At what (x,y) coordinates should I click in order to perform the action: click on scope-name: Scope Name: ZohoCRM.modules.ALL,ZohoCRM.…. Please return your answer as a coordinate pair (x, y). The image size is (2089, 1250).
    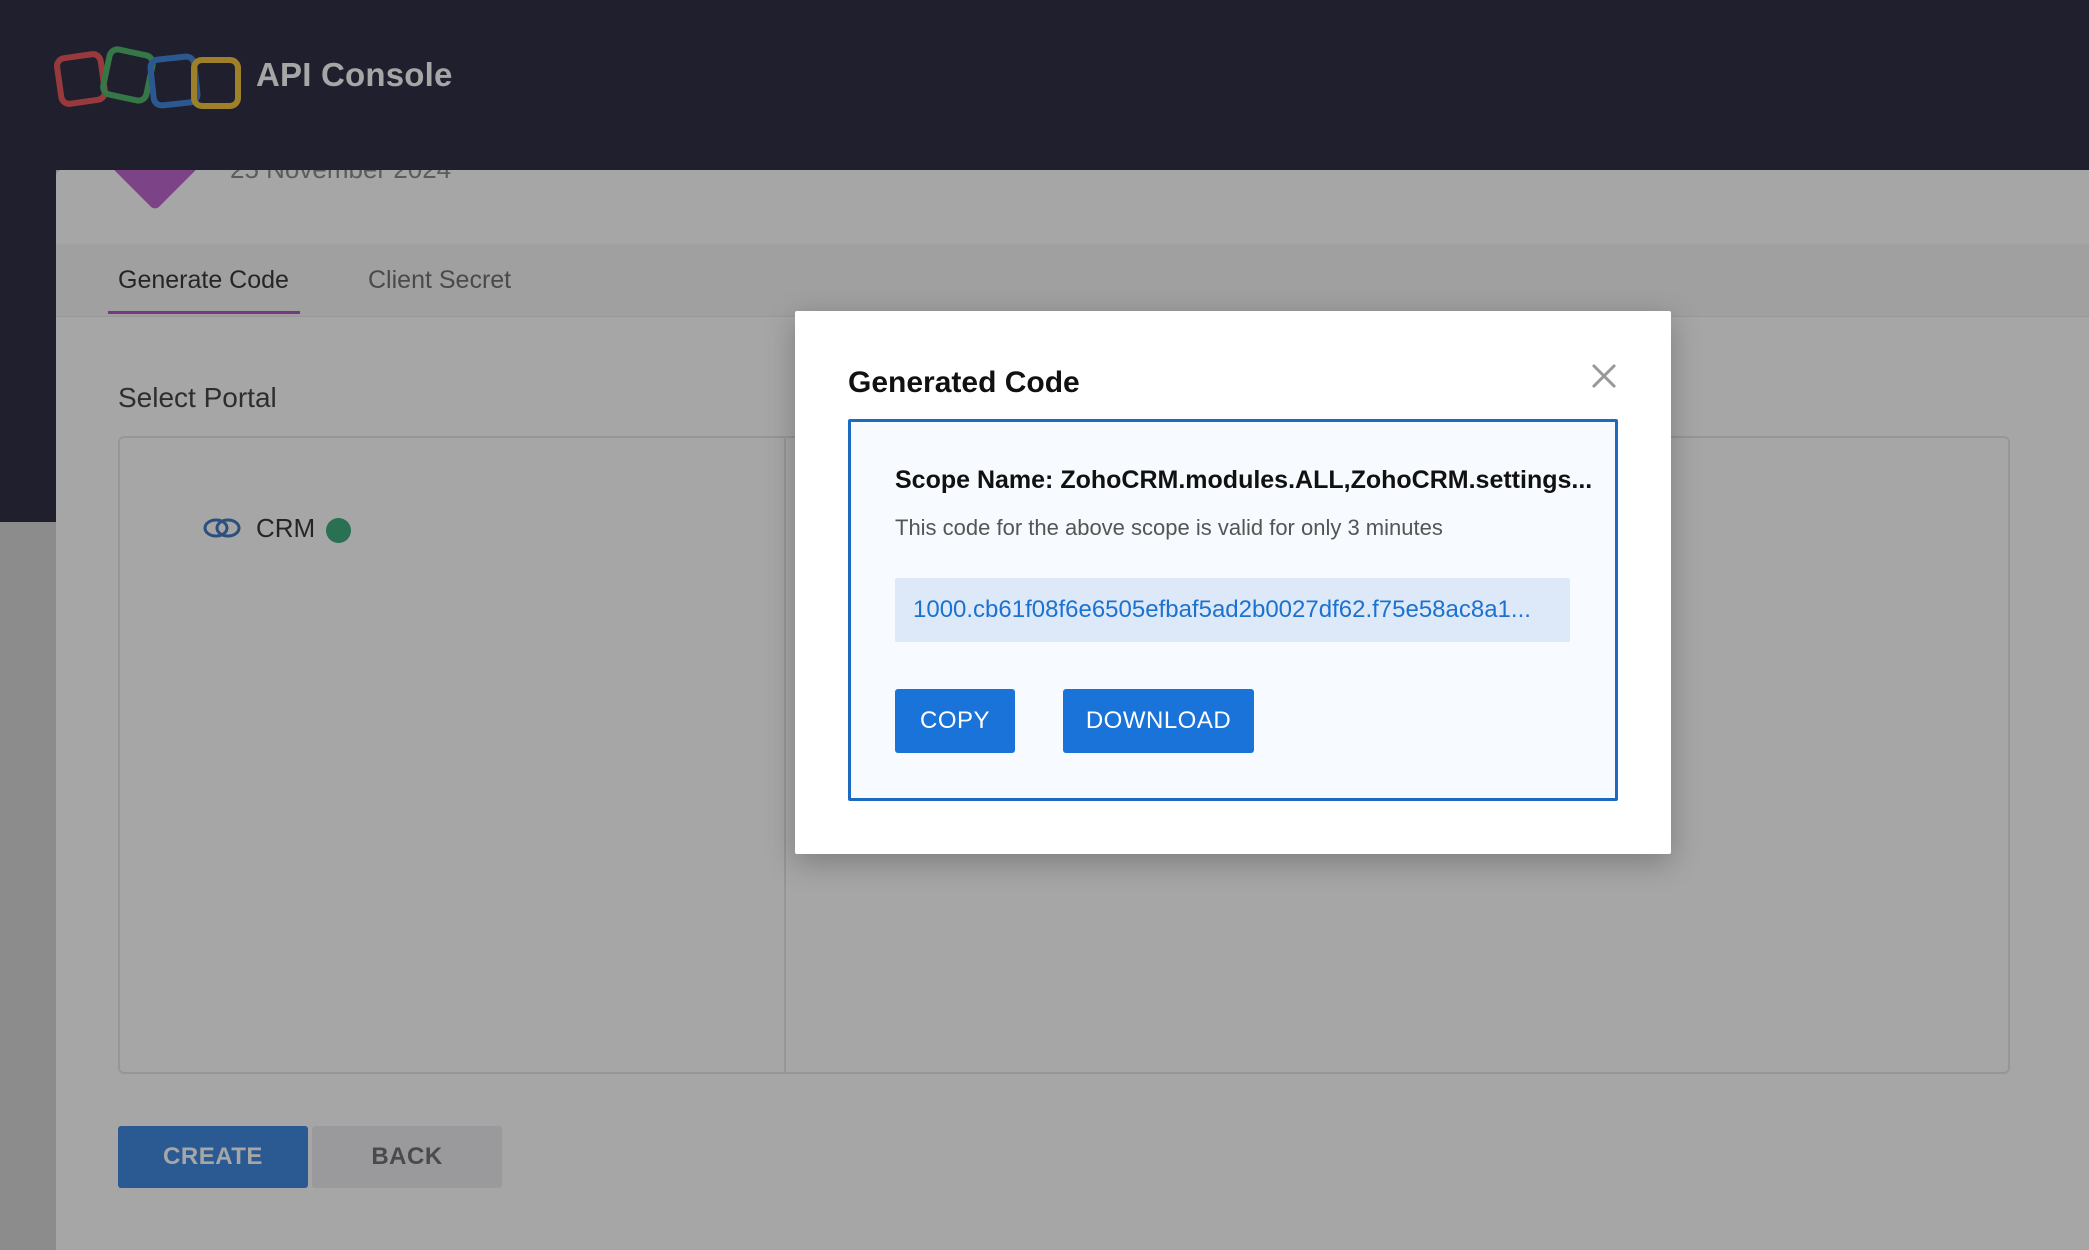
    Looking at the image, I should click on (1244, 480).